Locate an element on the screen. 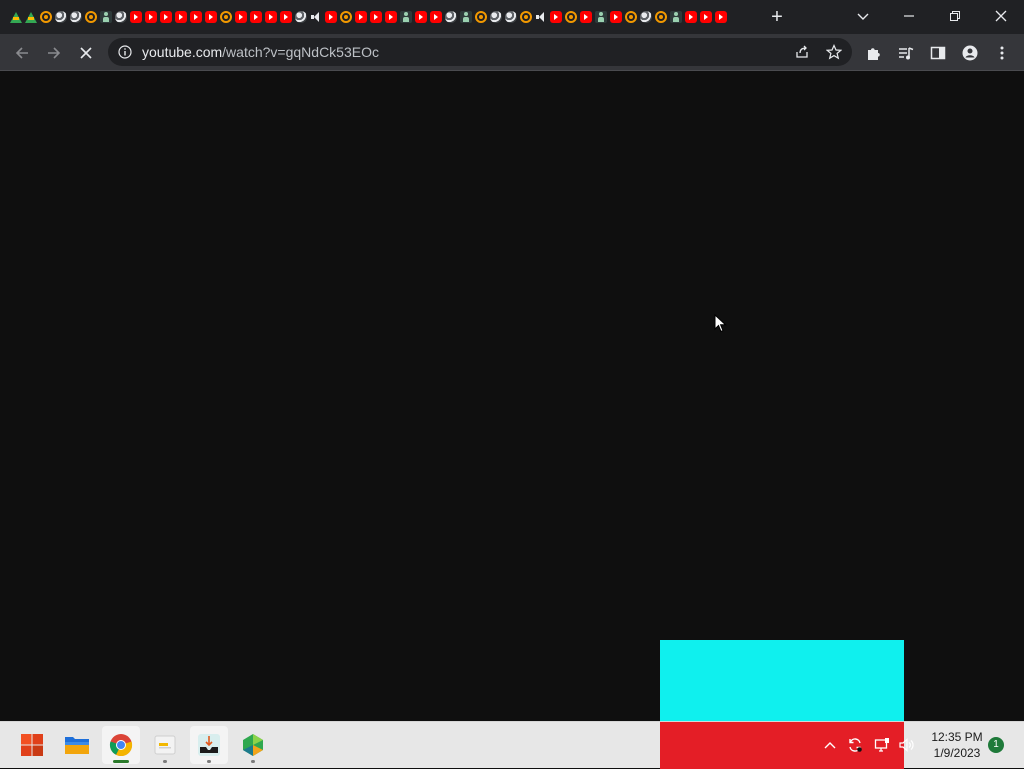 Image resolution: width=1024 pixels, height=769 pixels. windows-logo-icon is located at coordinates (32, 745).